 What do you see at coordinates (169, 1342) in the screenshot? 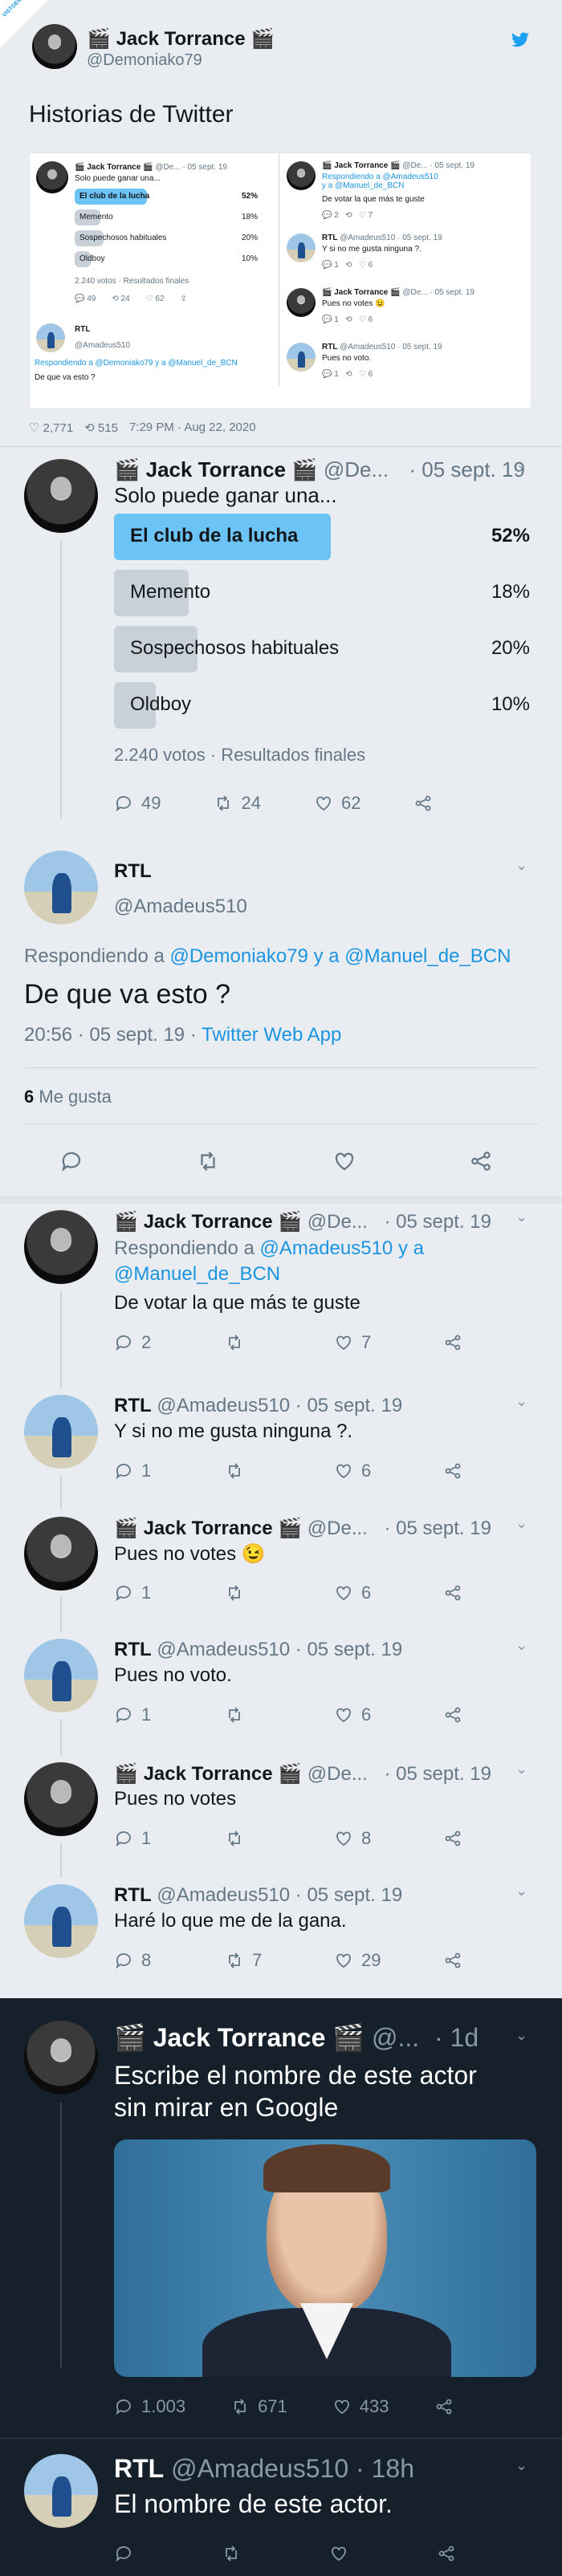
I see `reply-button: 2` at bounding box center [169, 1342].